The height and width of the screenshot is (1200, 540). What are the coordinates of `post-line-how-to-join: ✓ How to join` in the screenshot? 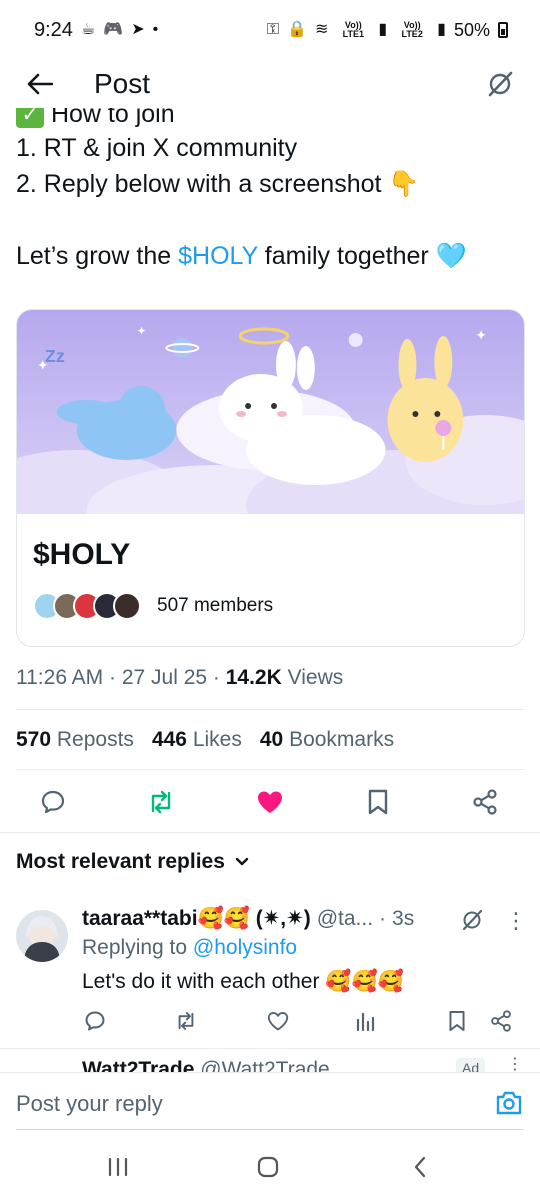 It's located at (271, 119).